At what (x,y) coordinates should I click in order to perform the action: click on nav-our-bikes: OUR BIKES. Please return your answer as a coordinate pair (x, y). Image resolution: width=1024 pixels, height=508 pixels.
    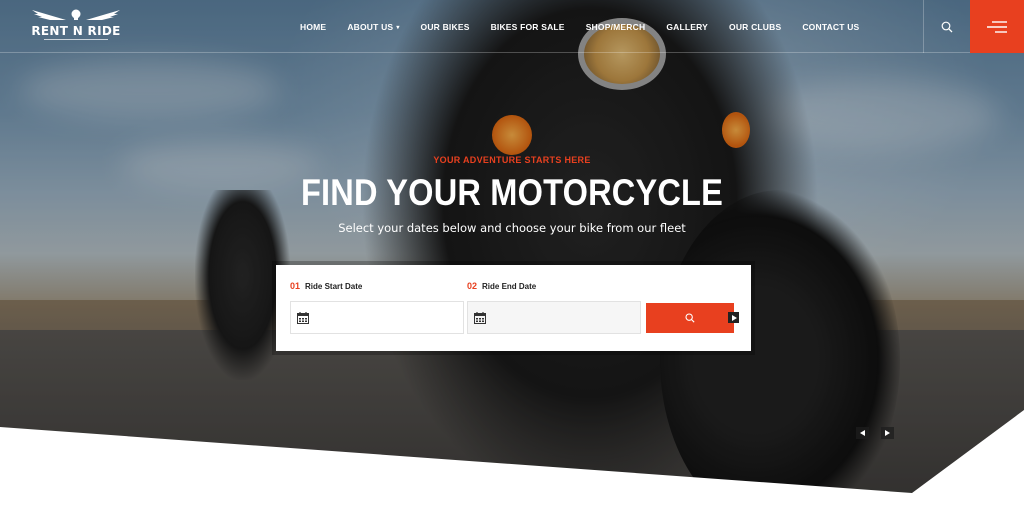
    Looking at the image, I should click on (445, 27).